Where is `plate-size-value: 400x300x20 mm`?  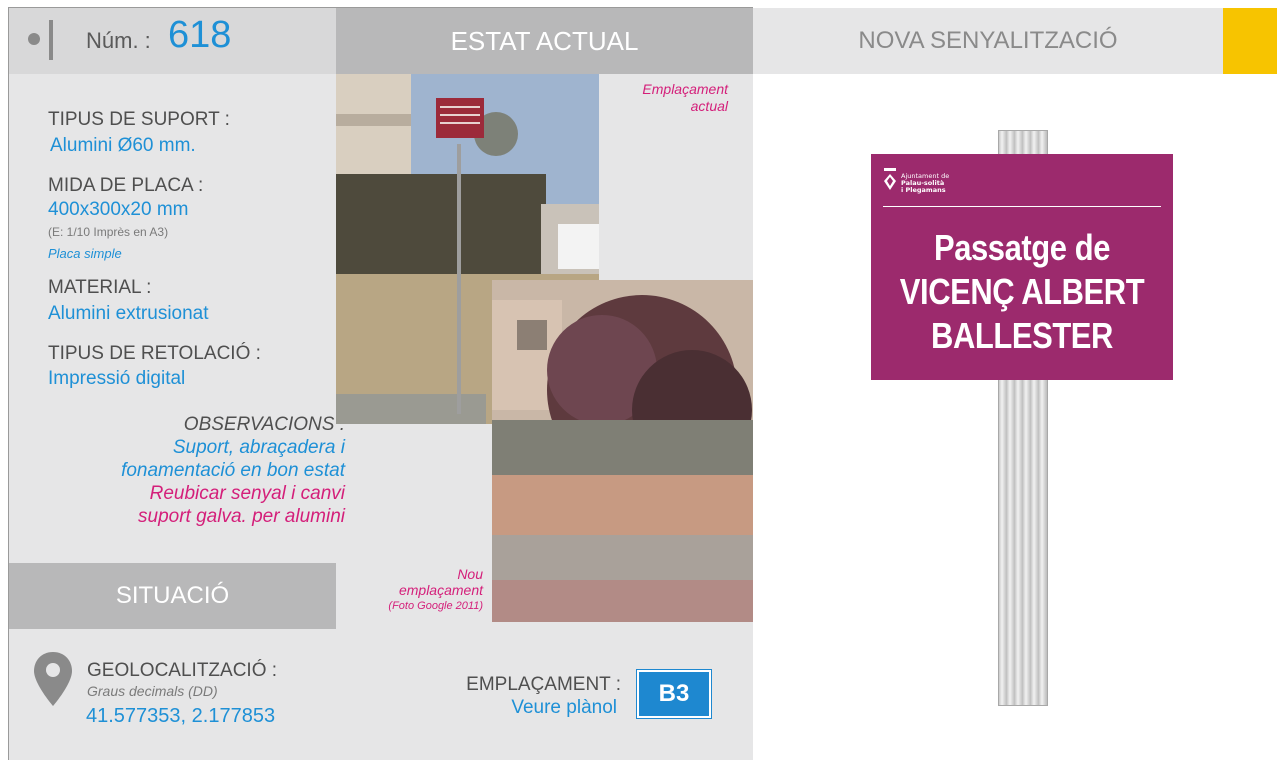 plate-size-value: 400x300x20 mm is located at coordinates (118, 209).